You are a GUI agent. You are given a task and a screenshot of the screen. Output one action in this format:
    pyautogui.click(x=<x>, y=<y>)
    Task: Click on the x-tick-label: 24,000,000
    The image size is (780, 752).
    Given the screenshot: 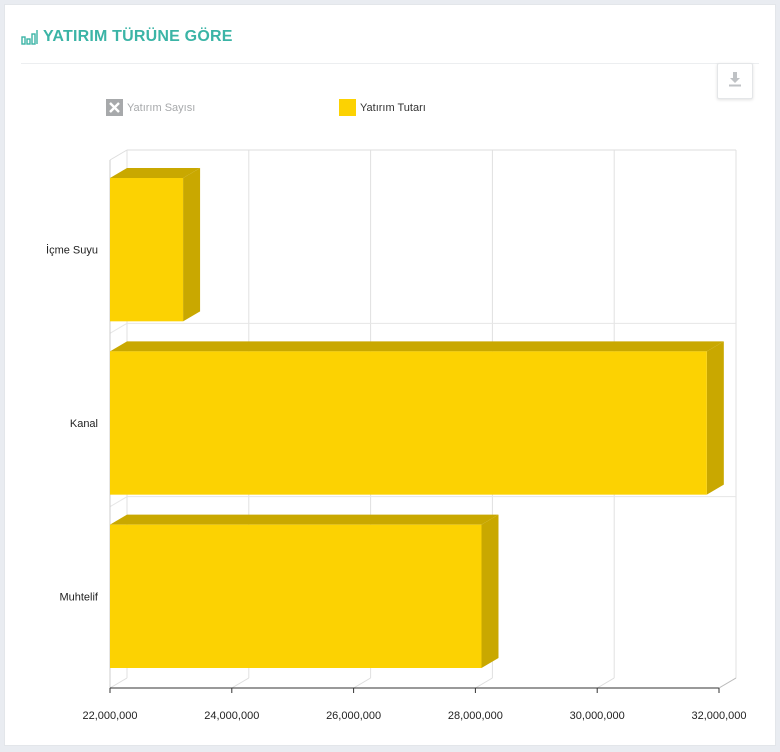 What is the action you would take?
    pyautogui.click(x=231, y=716)
    